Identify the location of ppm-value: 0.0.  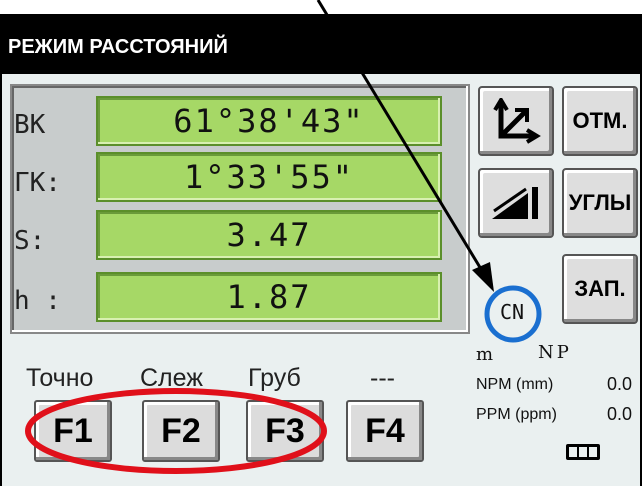
(619, 414).